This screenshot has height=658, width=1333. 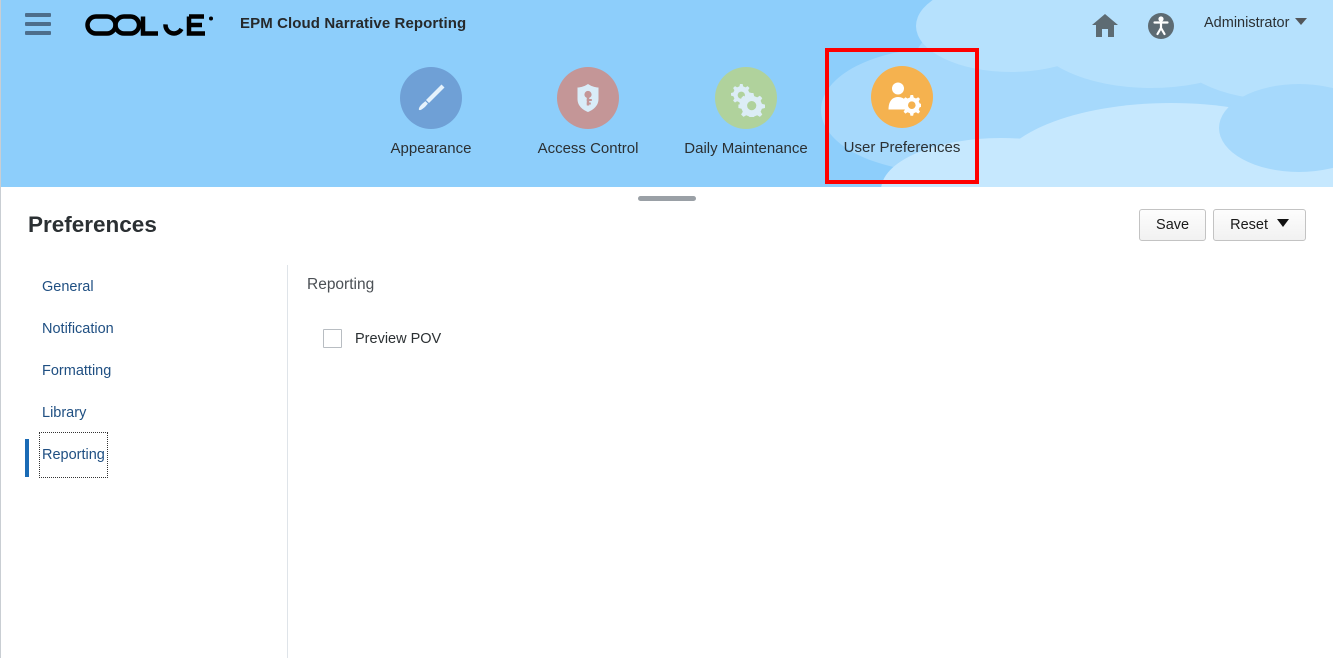 I want to click on page-toolbar: Save Reset, so click(x=1222, y=225).